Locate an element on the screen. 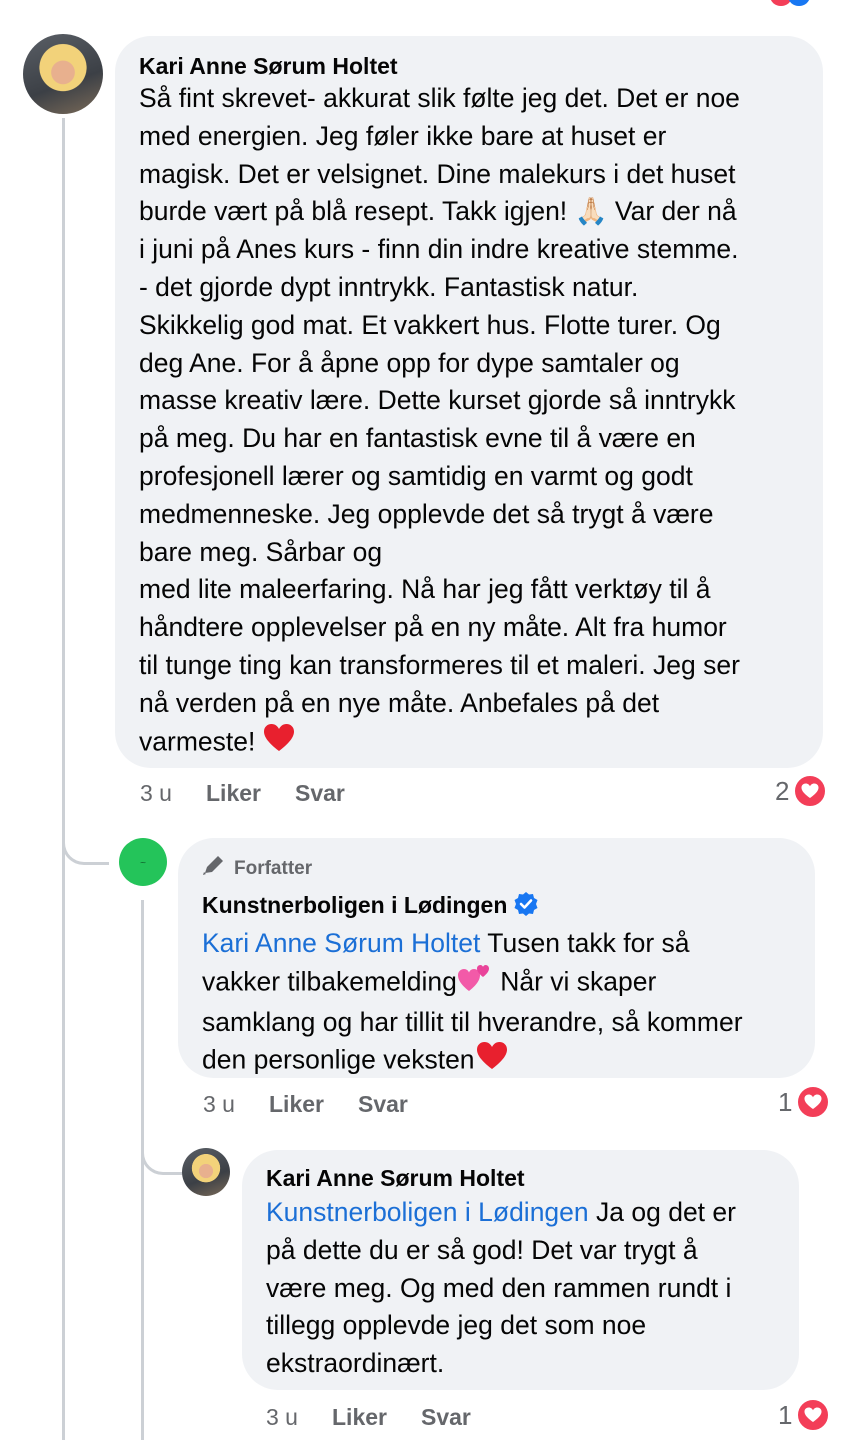 The width and height of the screenshot is (848, 1440). thread-curve-nested is located at coordinates (161, 1152).